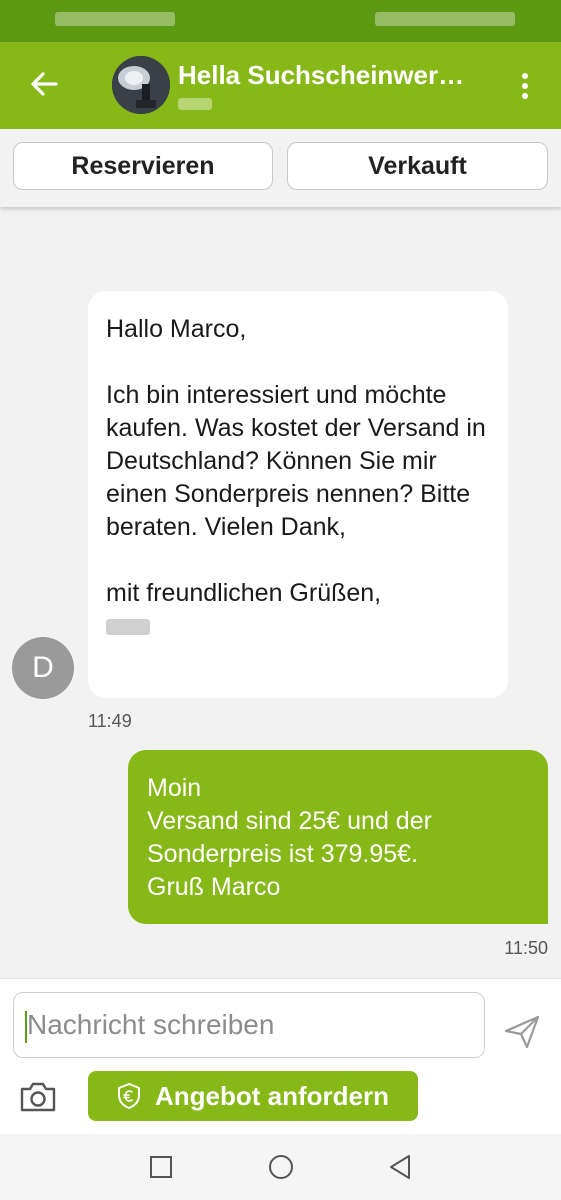  I want to click on composer: Nachricht schreiben Angebot anfordern, so click(280, 1056).